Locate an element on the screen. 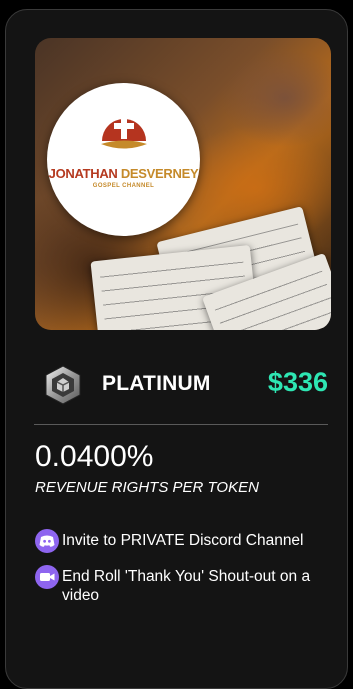 This screenshot has width=353, height=689. tier-header: PLATINUM $336 is located at coordinates (185, 384).